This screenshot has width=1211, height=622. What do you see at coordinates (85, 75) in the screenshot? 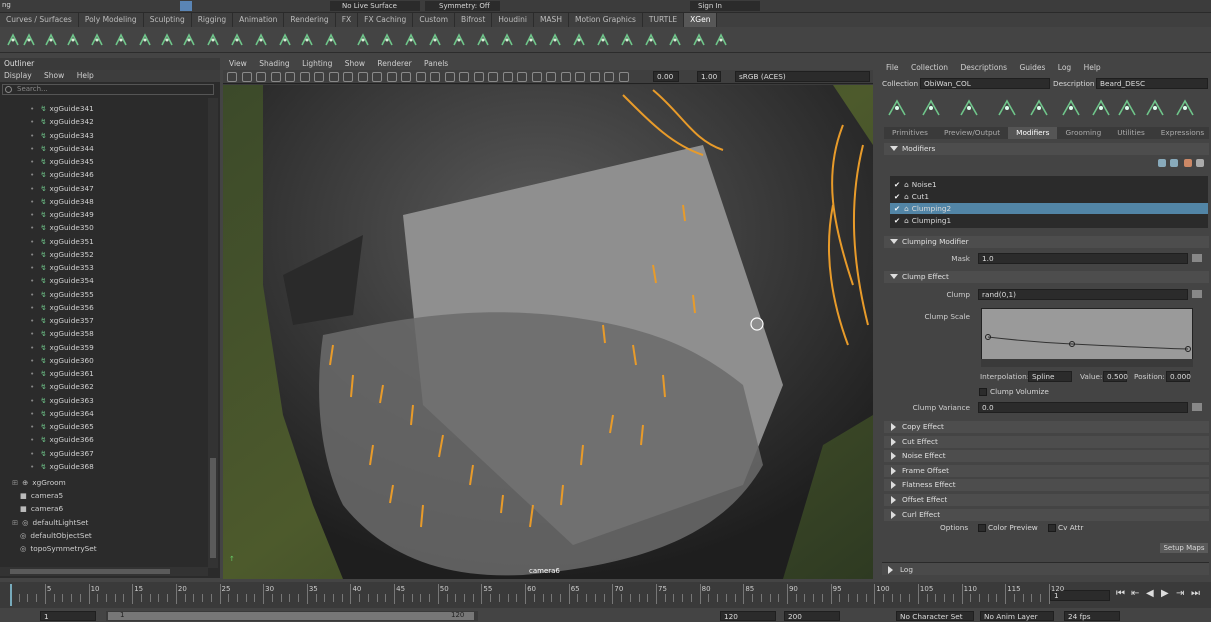
I see `outliner-menu-help: Help` at bounding box center [85, 75].